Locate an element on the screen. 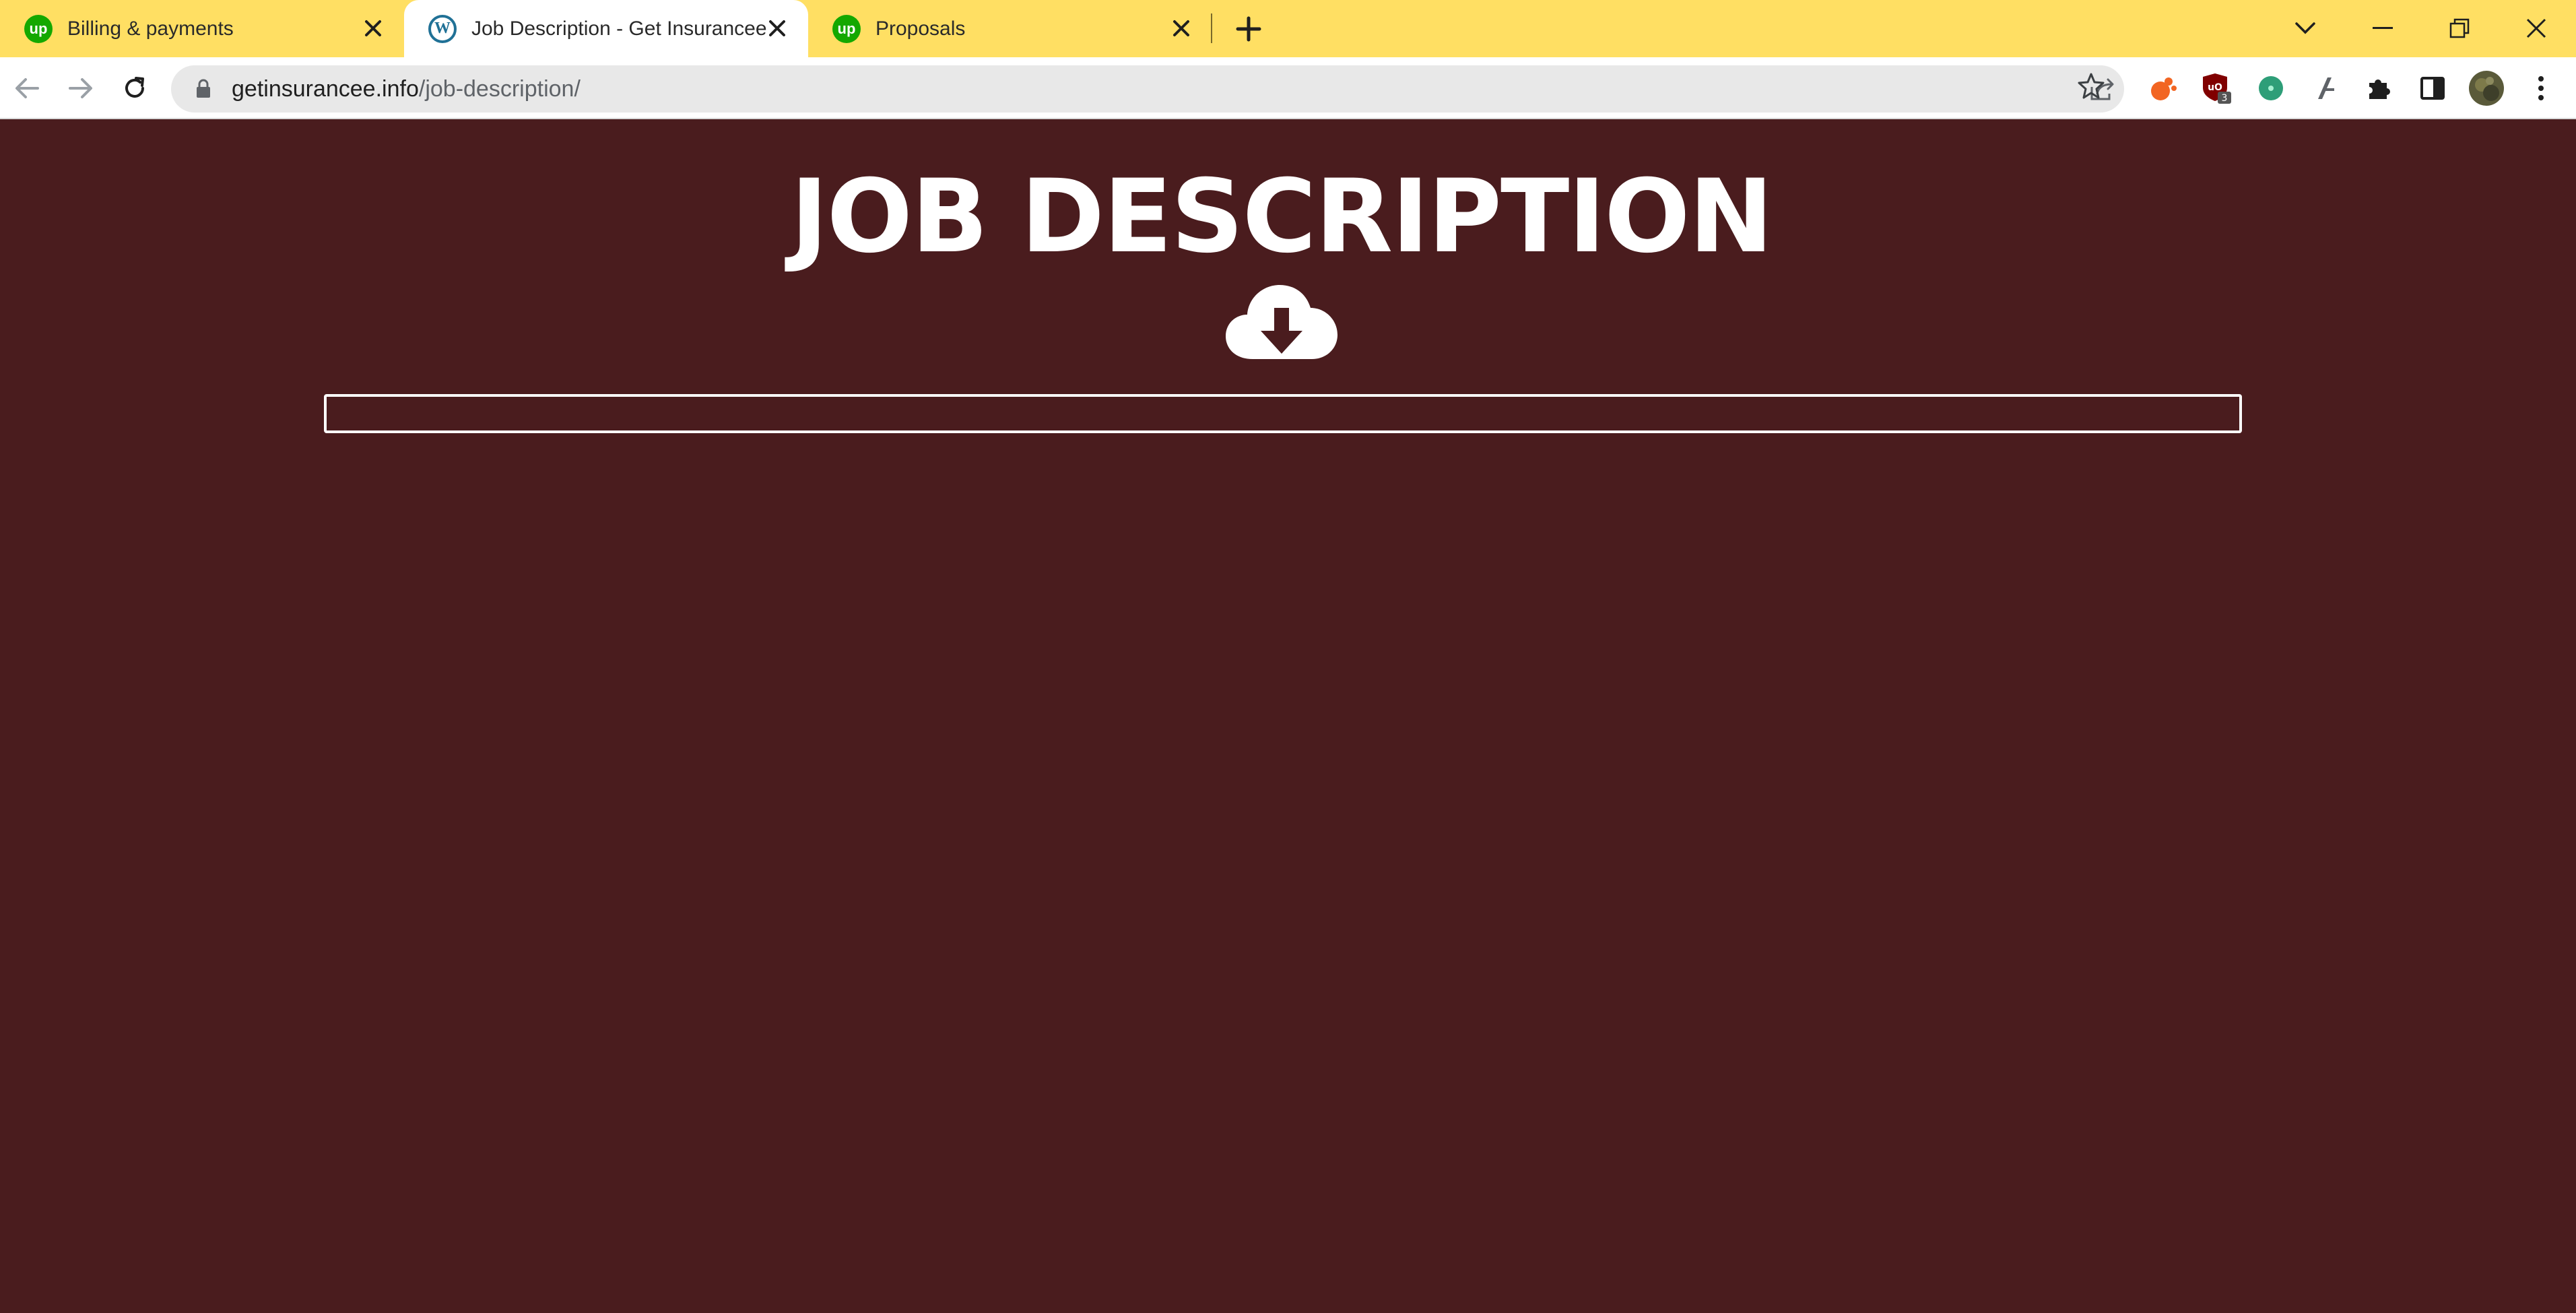 Image resolution: width=2576 pixels, height=1313 pixels. url-text: getinsurancee.info/job-description/ is located at coordinates (406, 89).